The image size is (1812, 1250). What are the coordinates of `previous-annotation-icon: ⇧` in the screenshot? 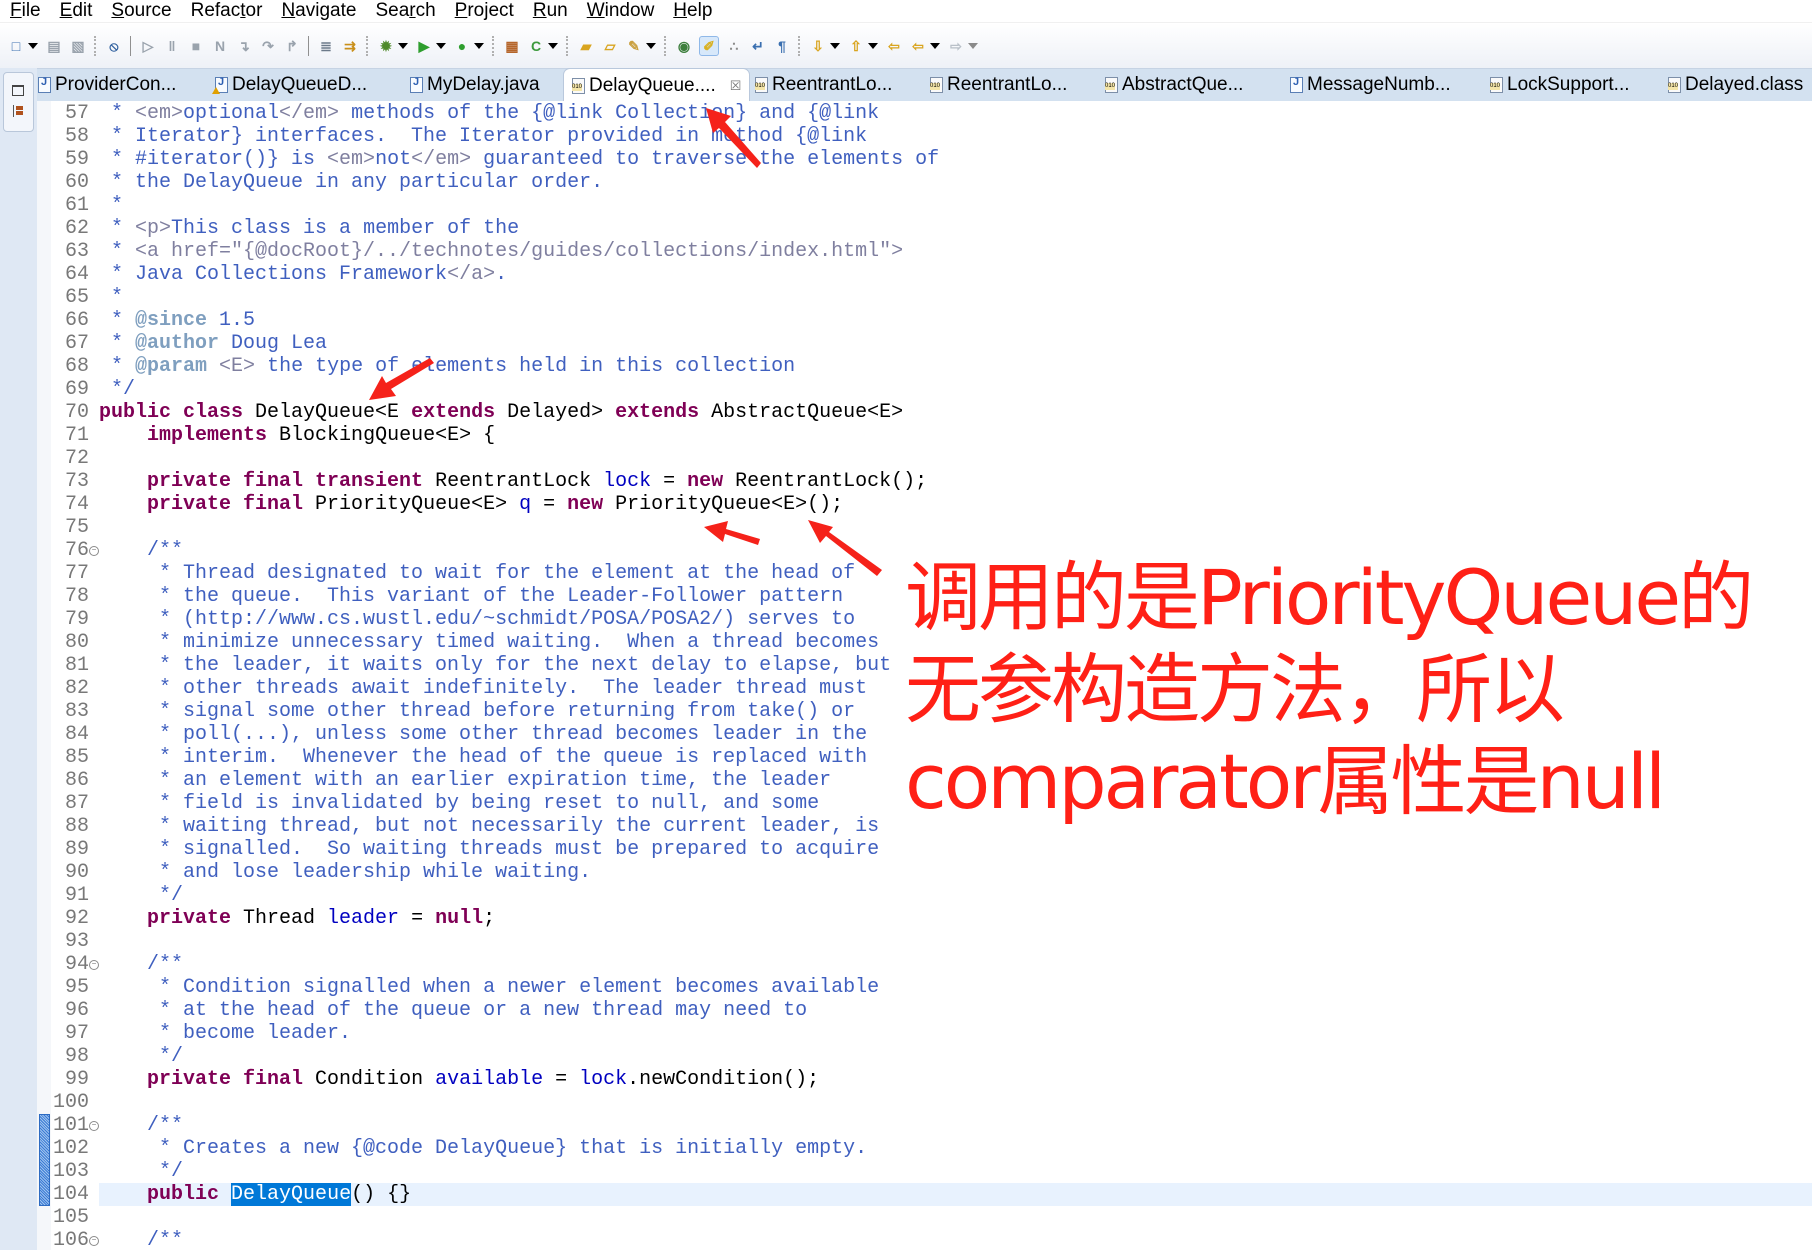 It's located at (856, 46).